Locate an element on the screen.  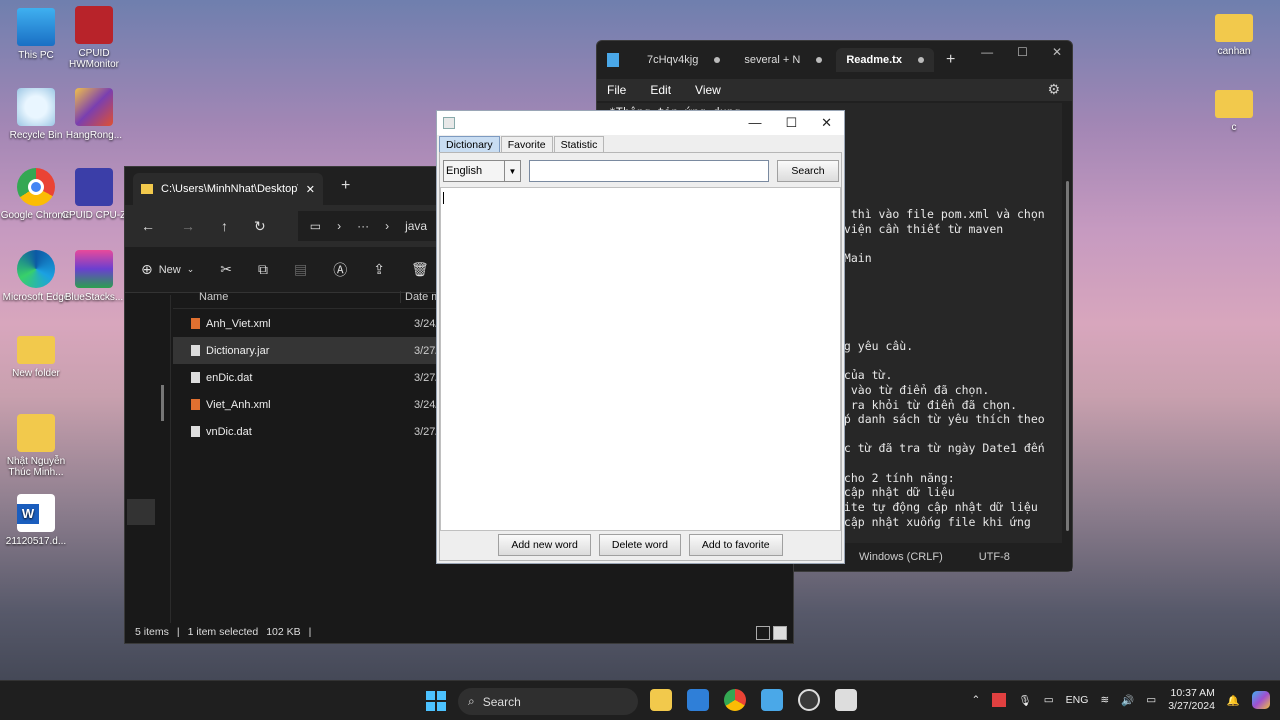
definition-text-area is located at coordinates (640, 359).